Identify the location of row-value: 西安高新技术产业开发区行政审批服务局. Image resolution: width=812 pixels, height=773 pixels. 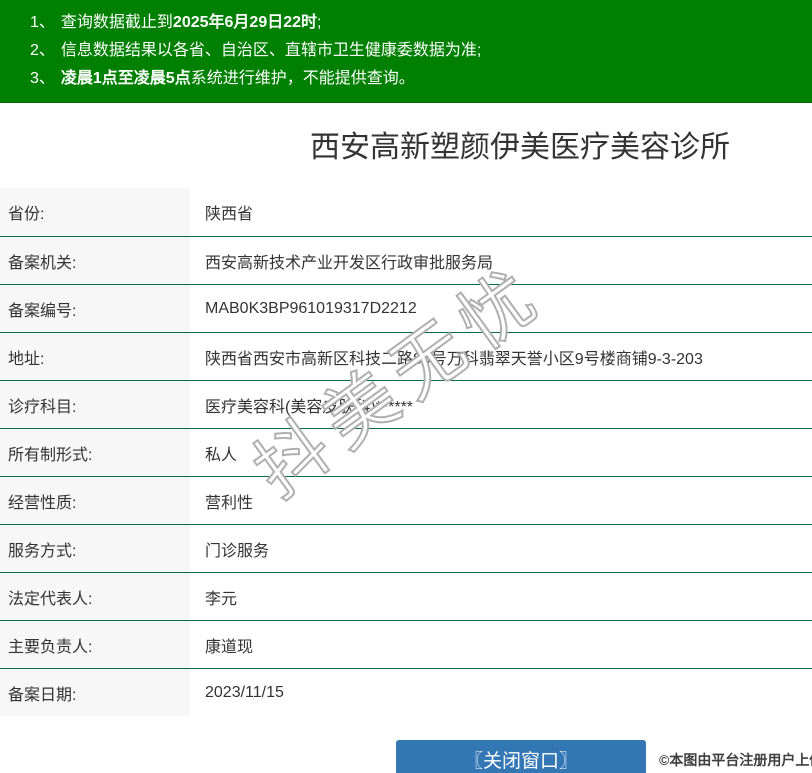
(349, 263).